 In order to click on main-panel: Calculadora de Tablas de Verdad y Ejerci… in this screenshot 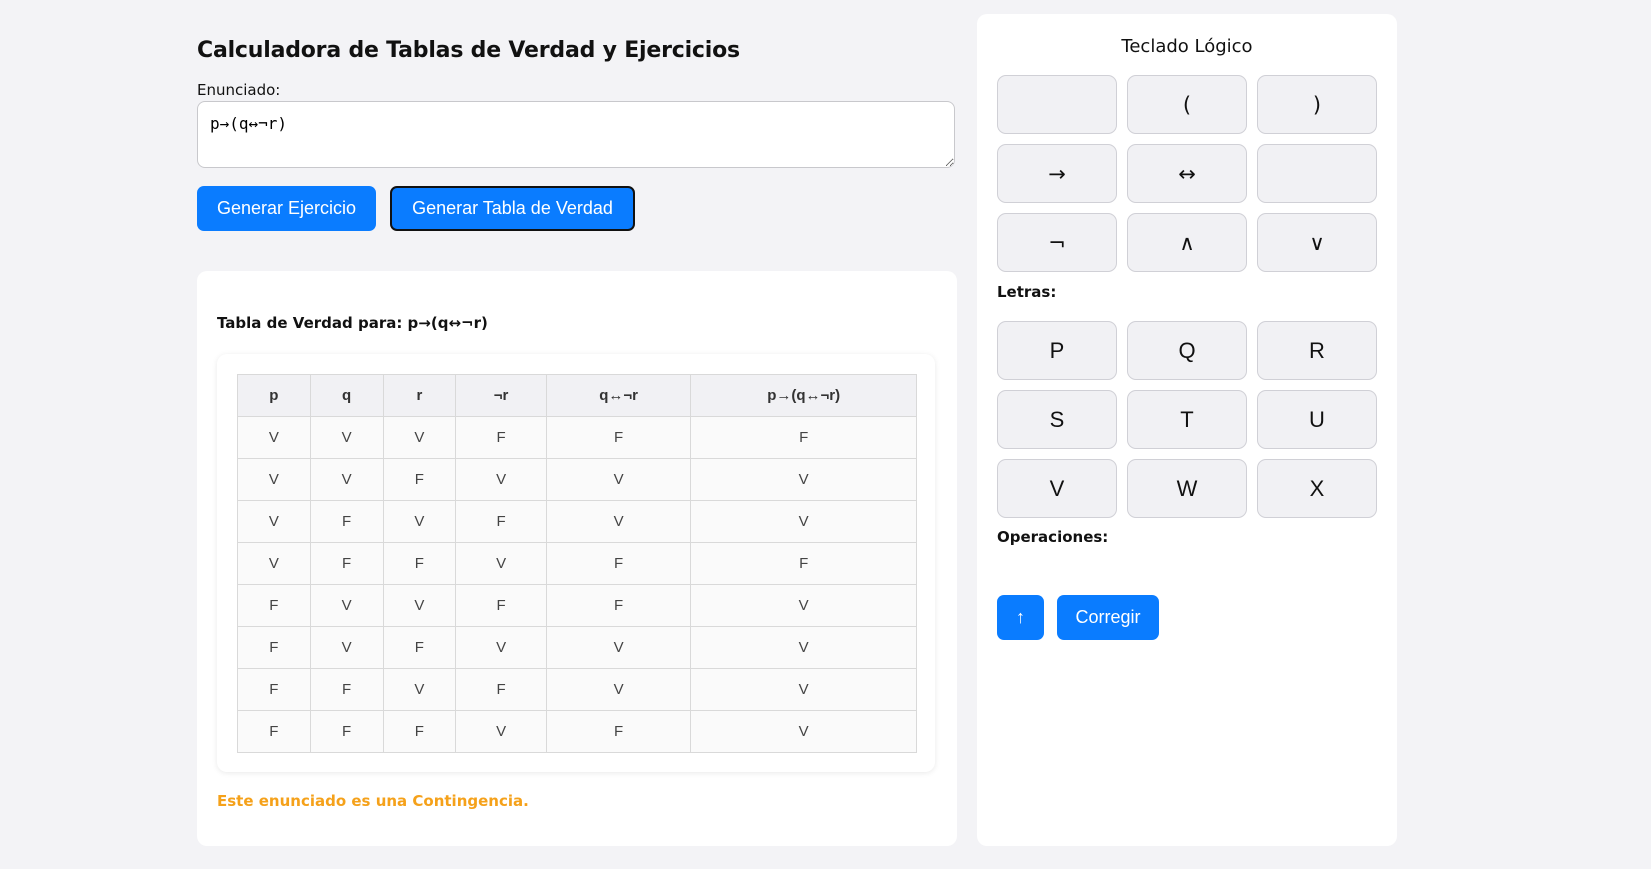, I will do `click(577, 130)`.